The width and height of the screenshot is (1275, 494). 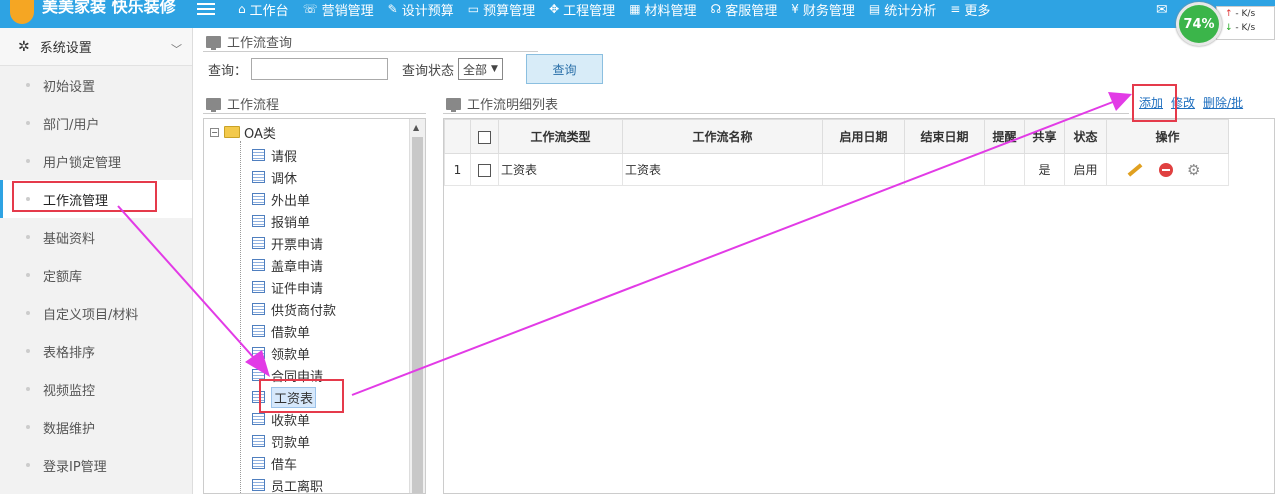 I want to click on speed-panel: ↑ - K/s ↓ - K/s, so click(x=1245, y=23).